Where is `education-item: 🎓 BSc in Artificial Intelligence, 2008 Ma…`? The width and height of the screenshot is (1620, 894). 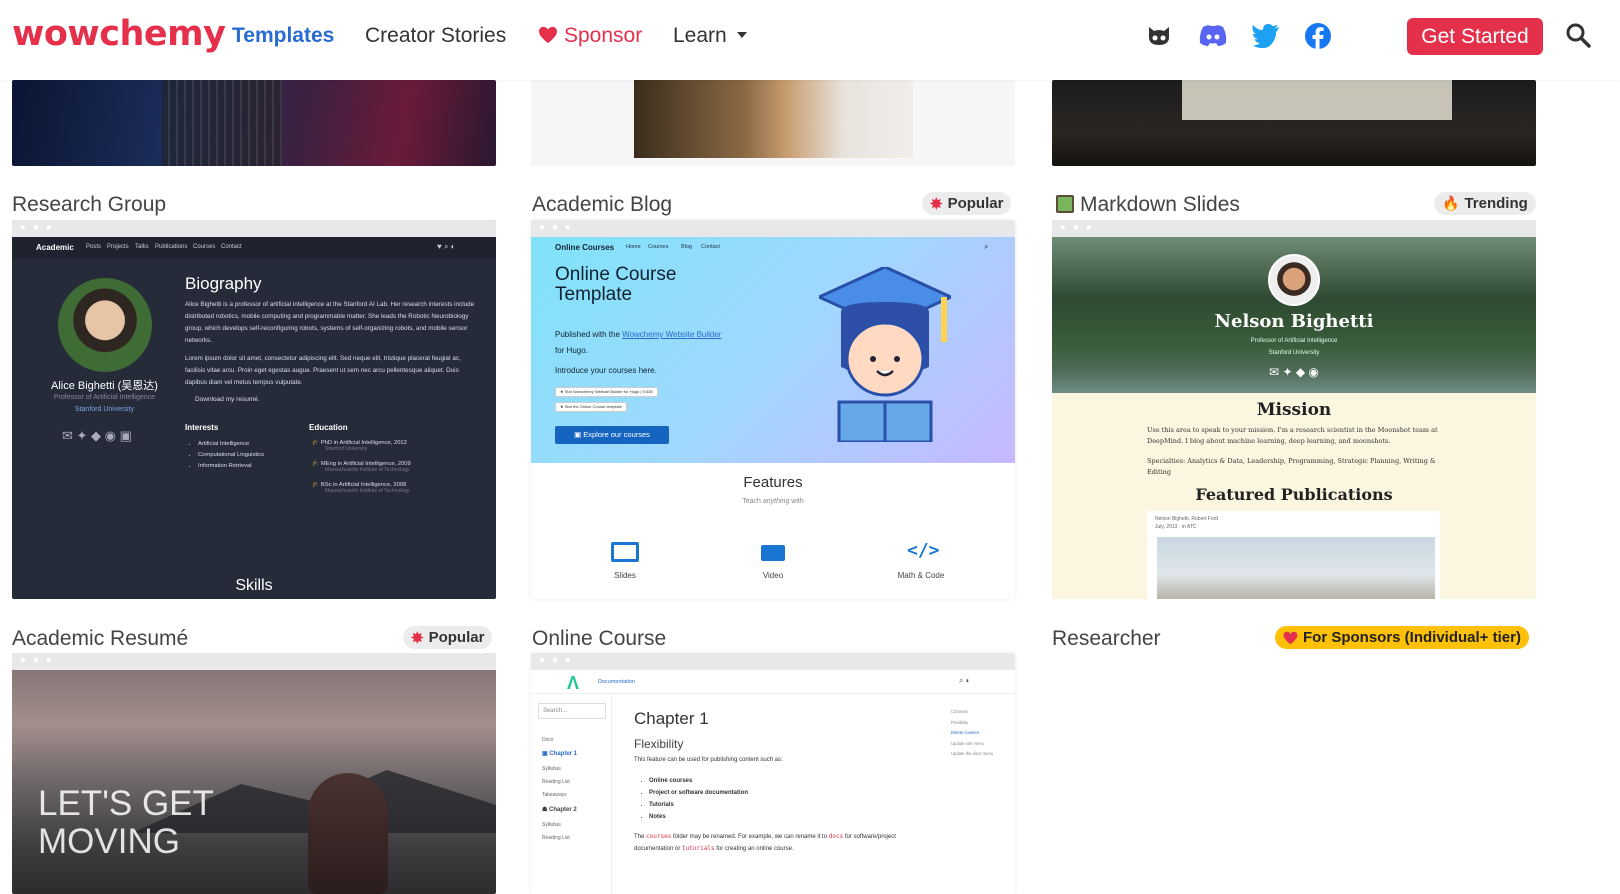
education-item: 🎓 BSc in Artificial Intelligence, 2008 Ma… is located at coordinates (361, 488).